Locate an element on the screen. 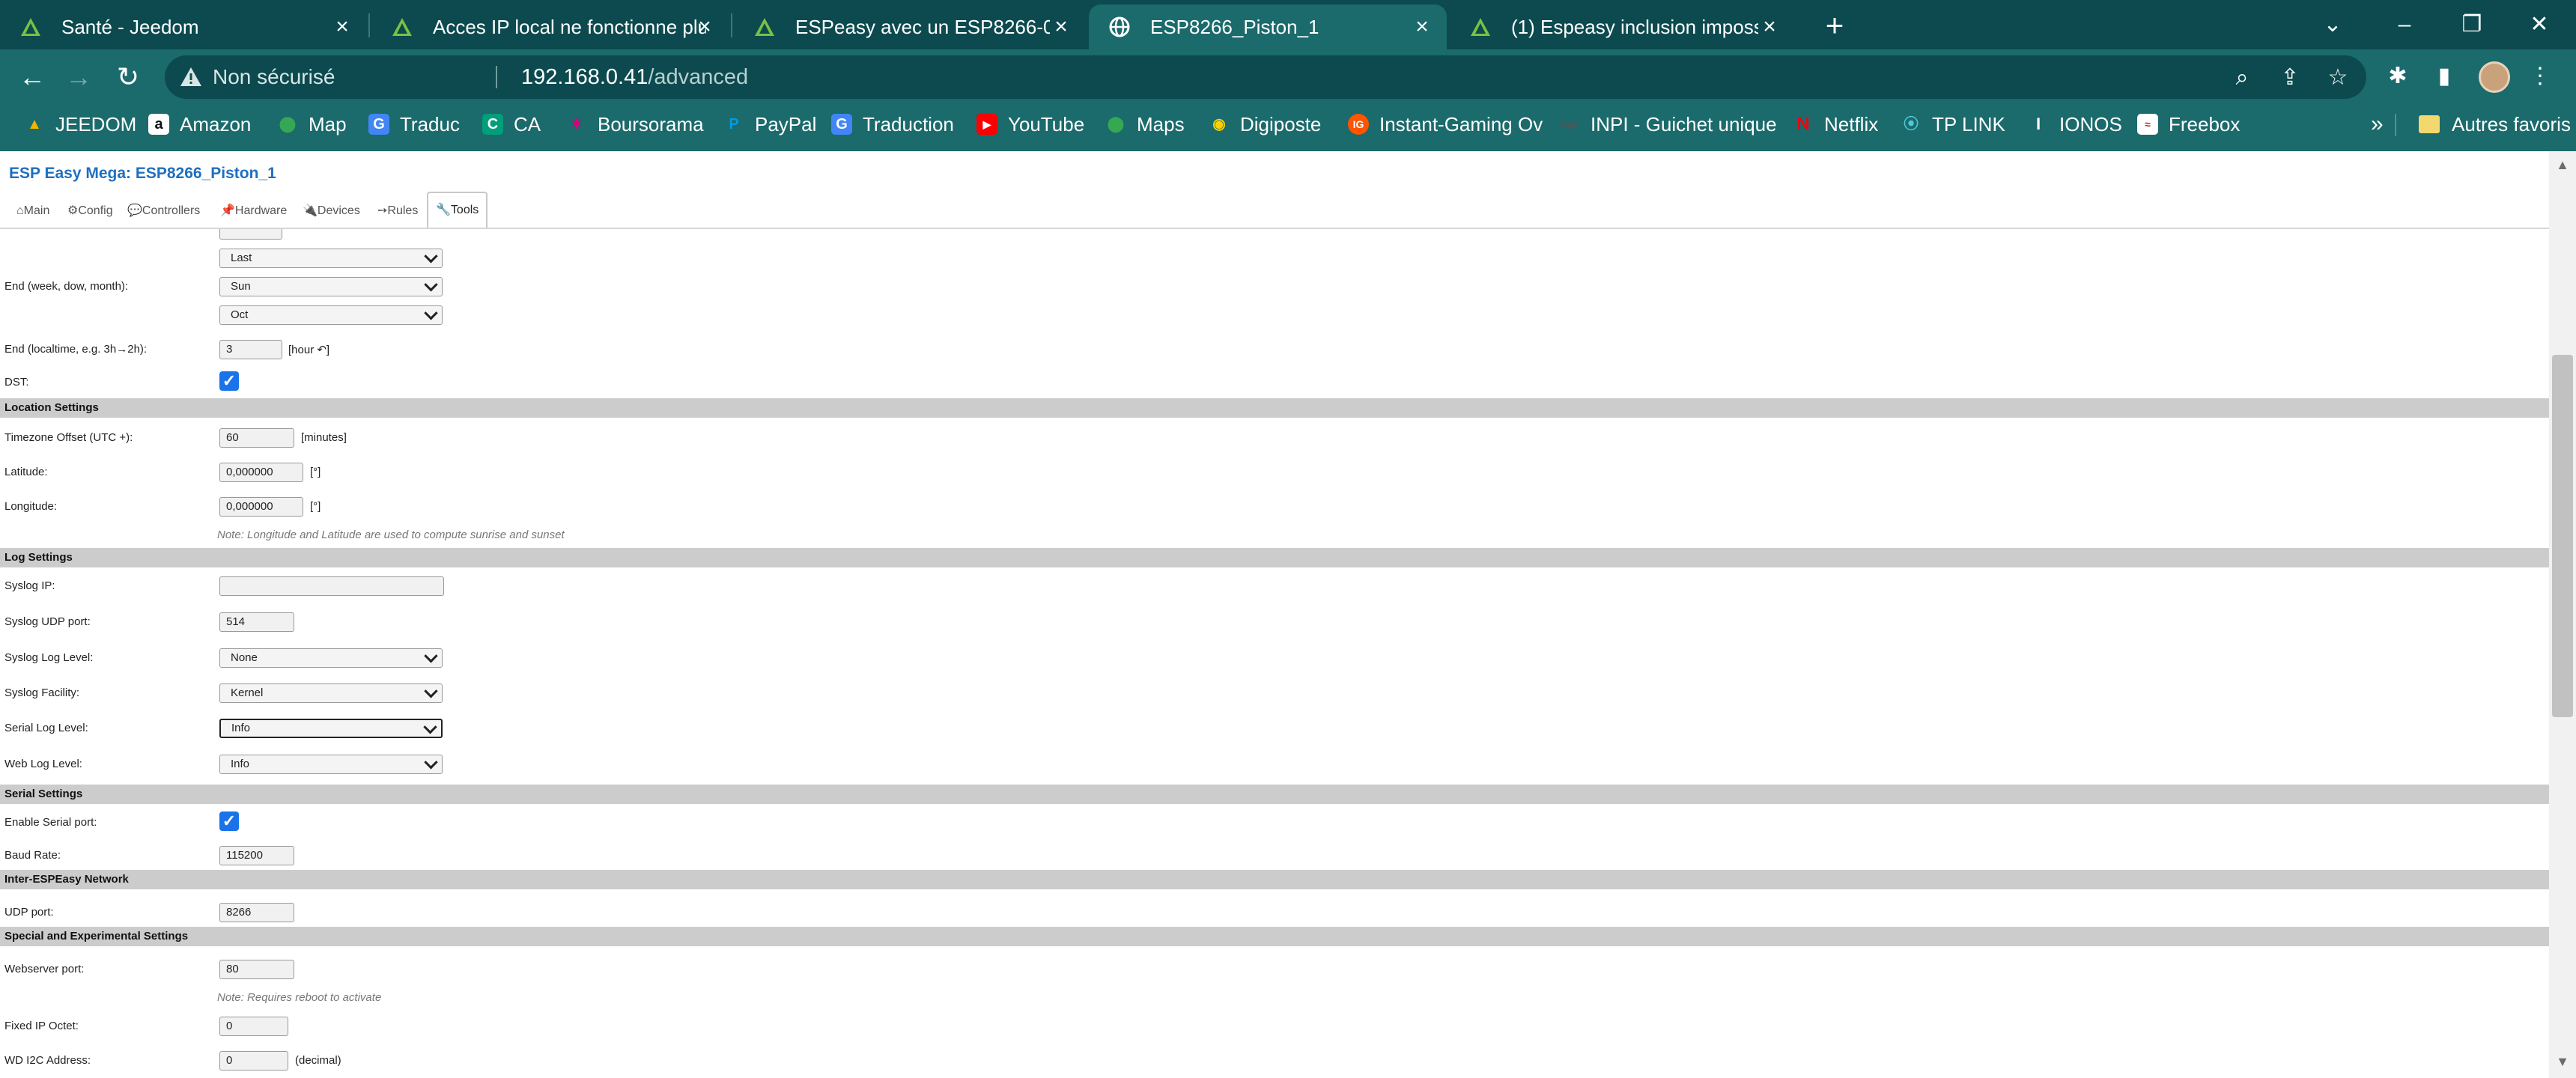 The height and width of the screenshot is (1078, 2576). bookmark-label: Instant-Gaming Ov is located at coordinates (1461, 123).